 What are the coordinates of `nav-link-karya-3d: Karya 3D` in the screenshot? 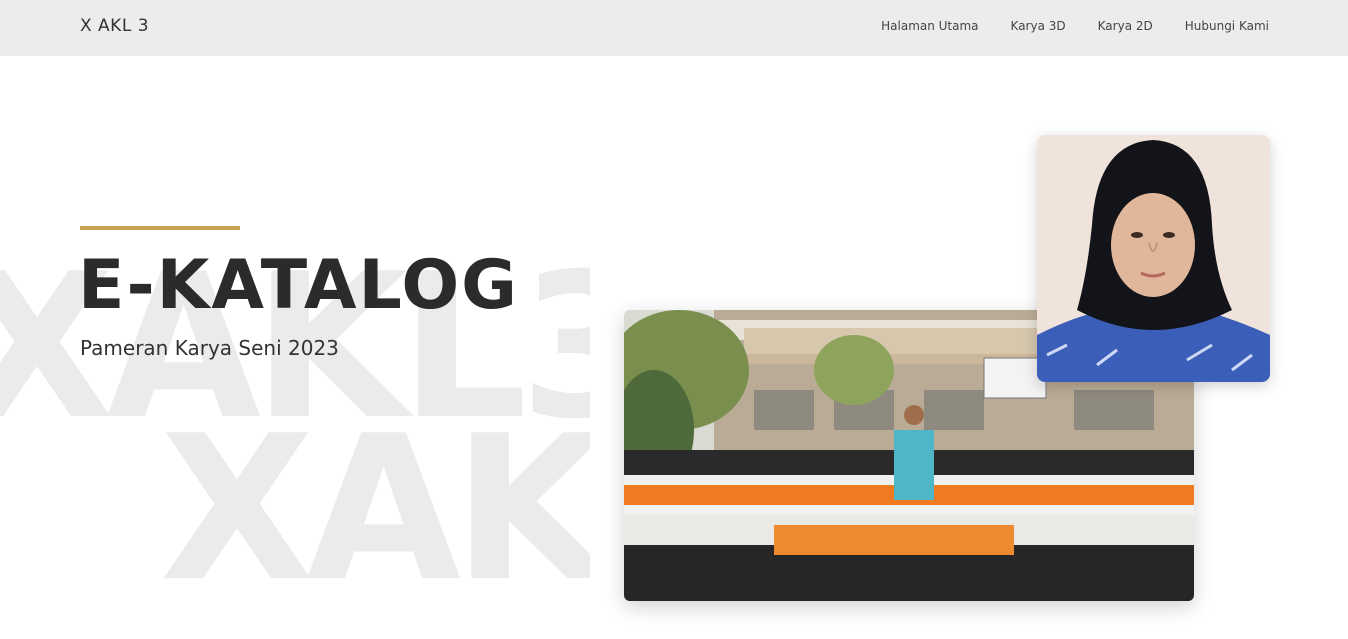 It's located at (1038, 26).